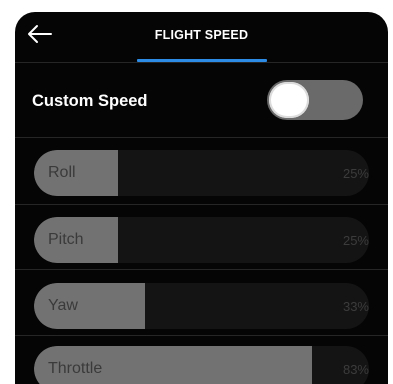  What do you see at coordinates (355, 240) in the screenshot?
I see `pitch-value: 25%` at bounding box center [355, 240].